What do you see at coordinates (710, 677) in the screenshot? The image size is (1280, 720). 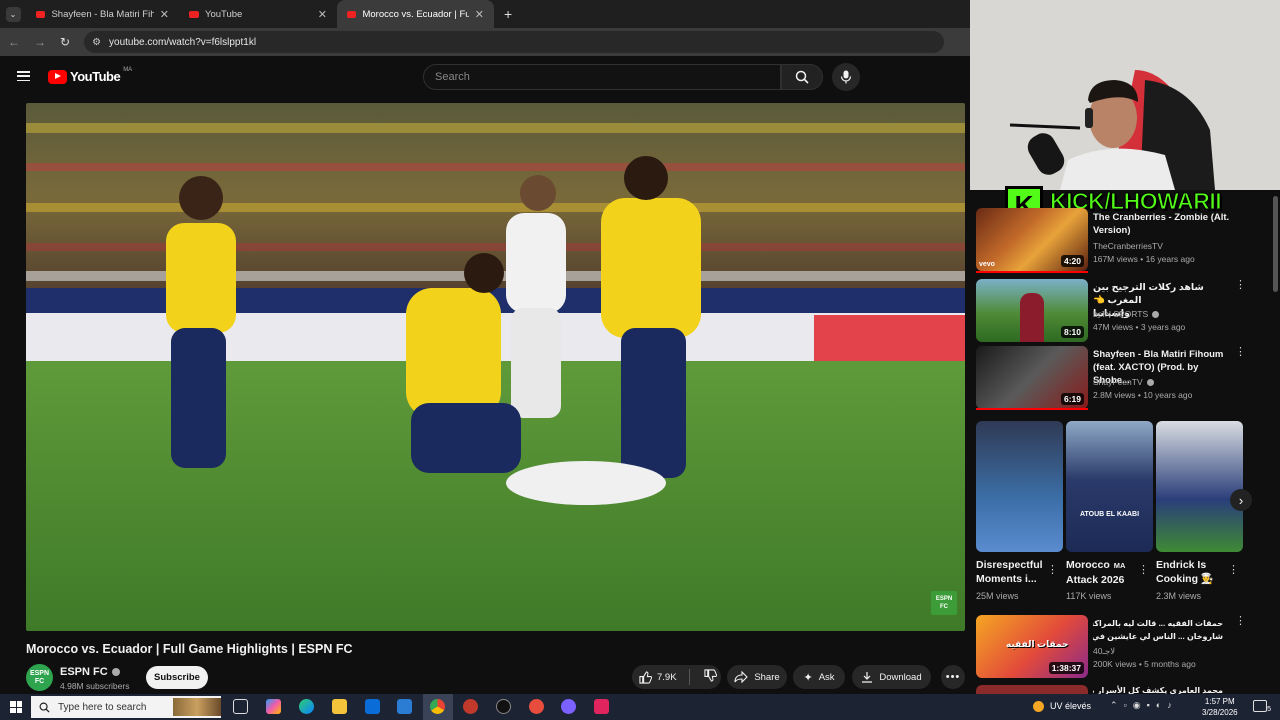 I see `dislike-button` at bounding box center [710, 677].